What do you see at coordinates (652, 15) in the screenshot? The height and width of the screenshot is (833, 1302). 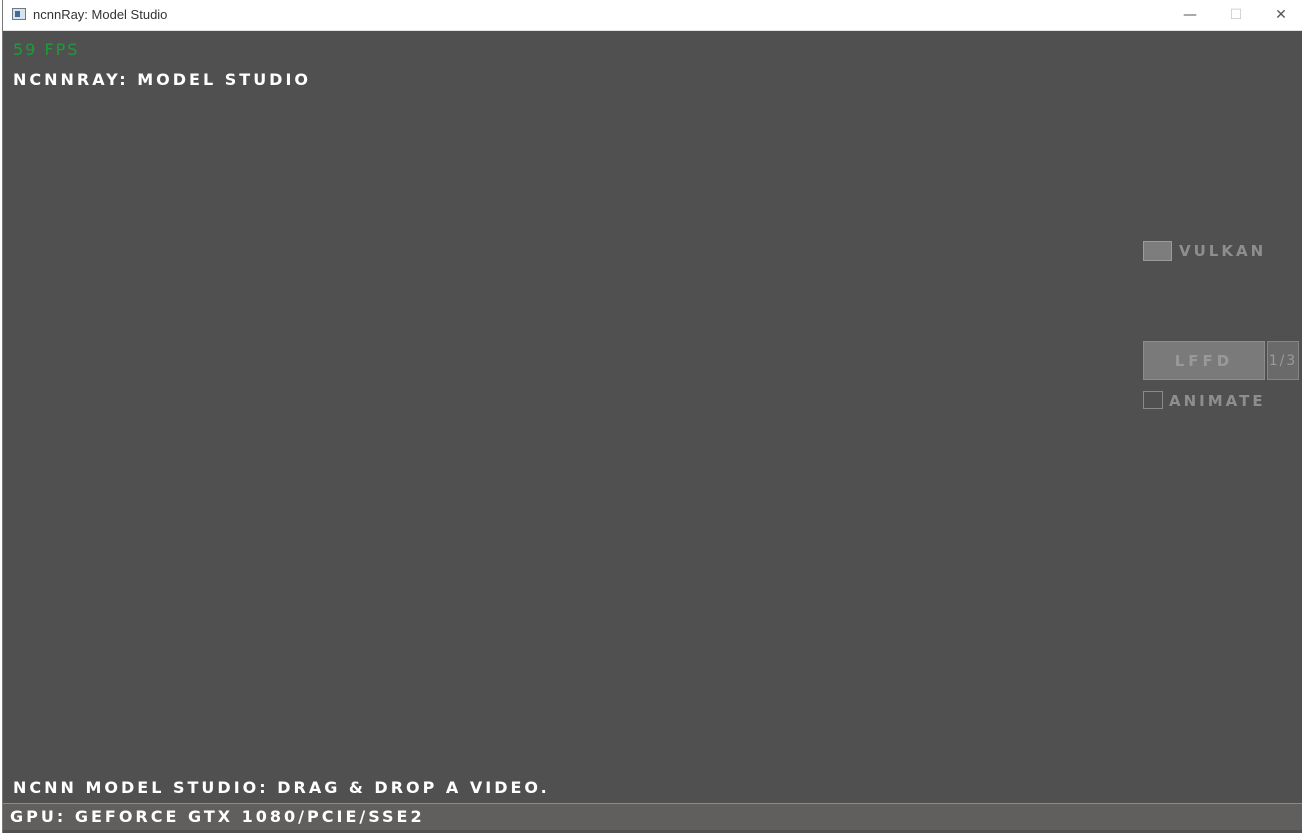 I see `title-bar: ncnnRay: Model Studio — ☐ ✕` at bounding box center [652, 15].